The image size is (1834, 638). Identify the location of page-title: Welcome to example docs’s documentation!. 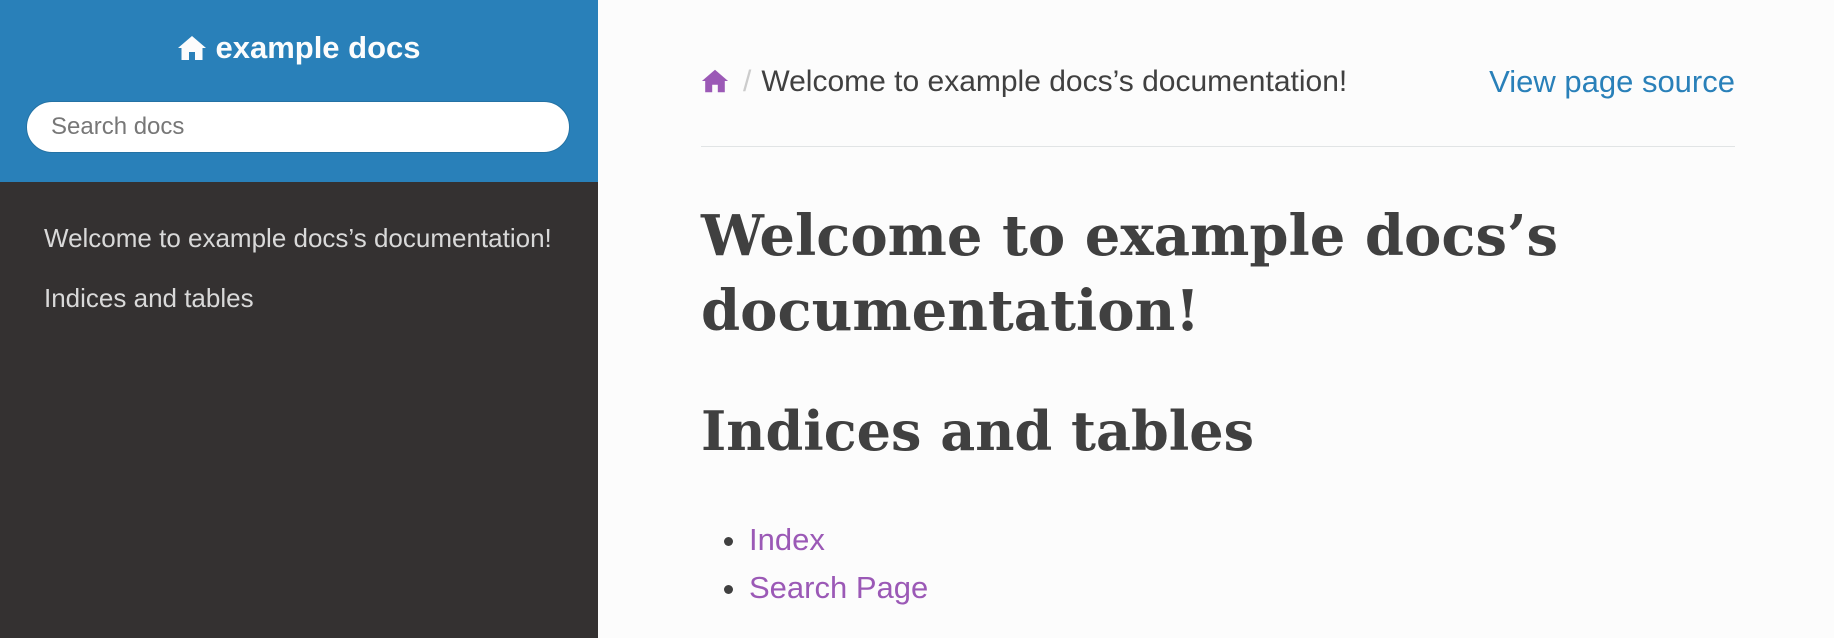
(1130, 273).